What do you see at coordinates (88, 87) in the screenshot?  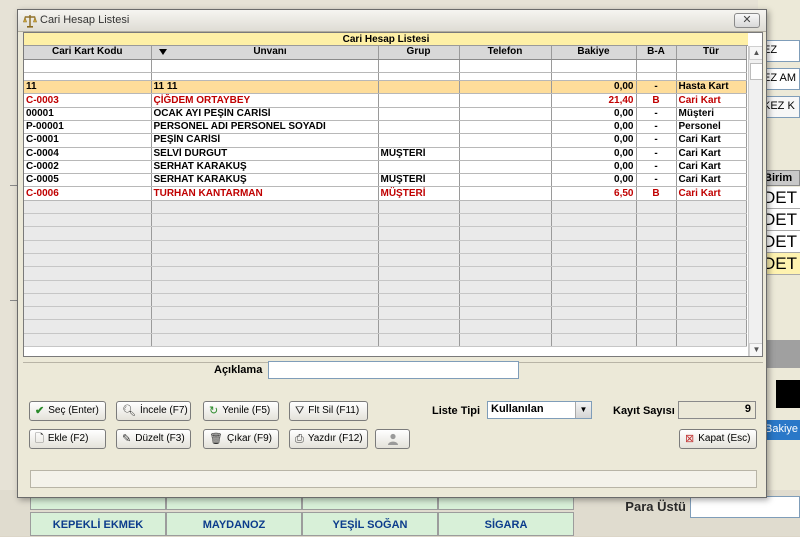 I see `cell-kod: 11` at bounding box center [88, 87].